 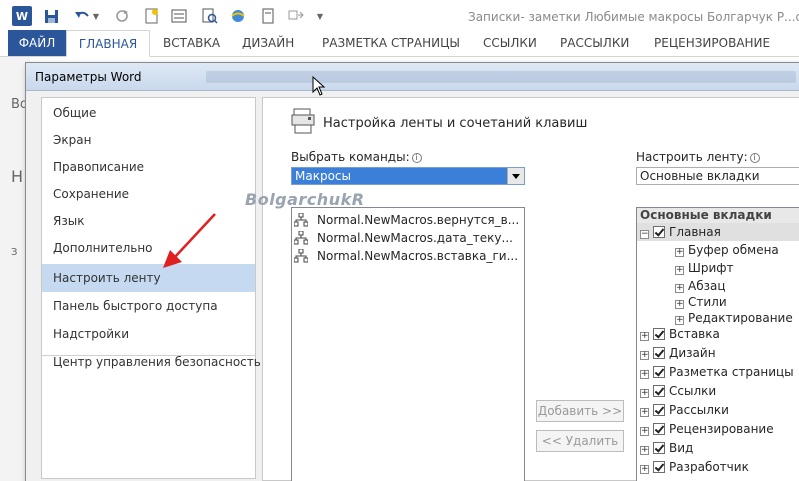 I want to click on form-icon, so click(x=179, y=16).